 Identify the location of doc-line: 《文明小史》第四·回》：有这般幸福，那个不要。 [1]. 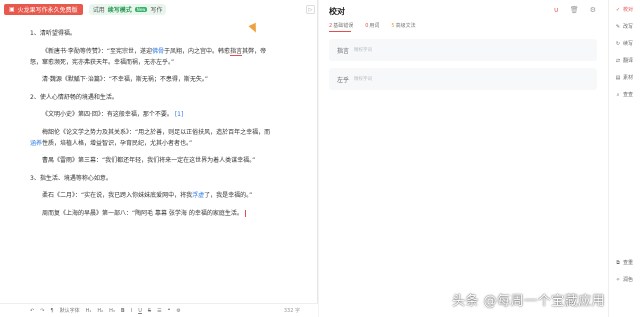
(113, 114).